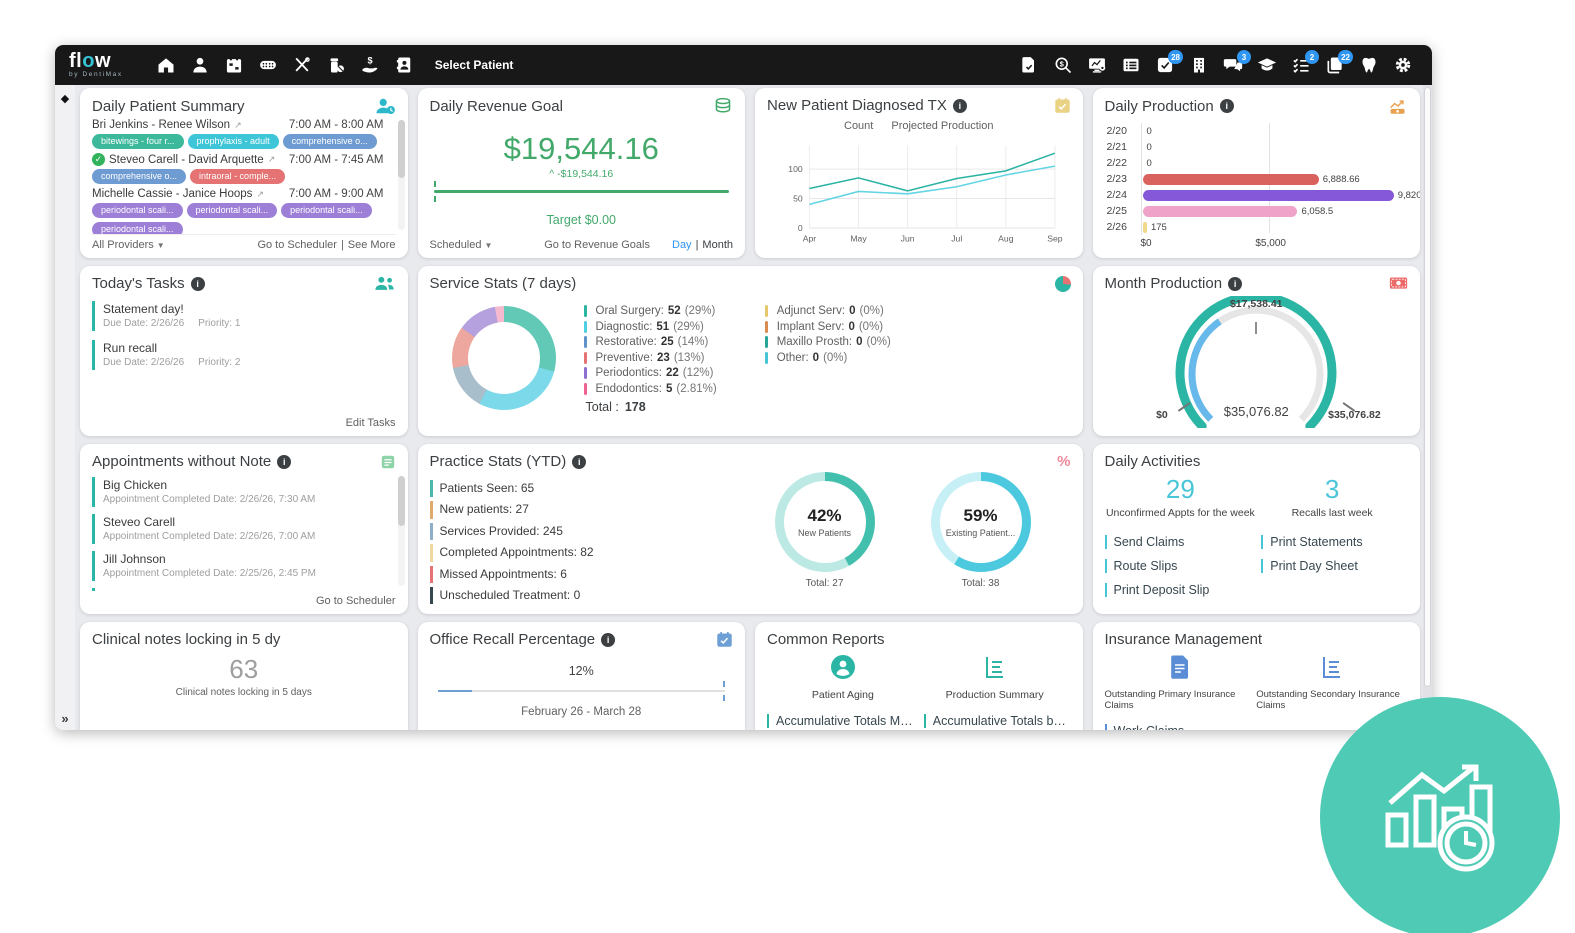  Describe the element at coordinates (597, 245) in the screenshot. I see `go-to-revenue-goals-link: Go to Revenue Goals` at that location.